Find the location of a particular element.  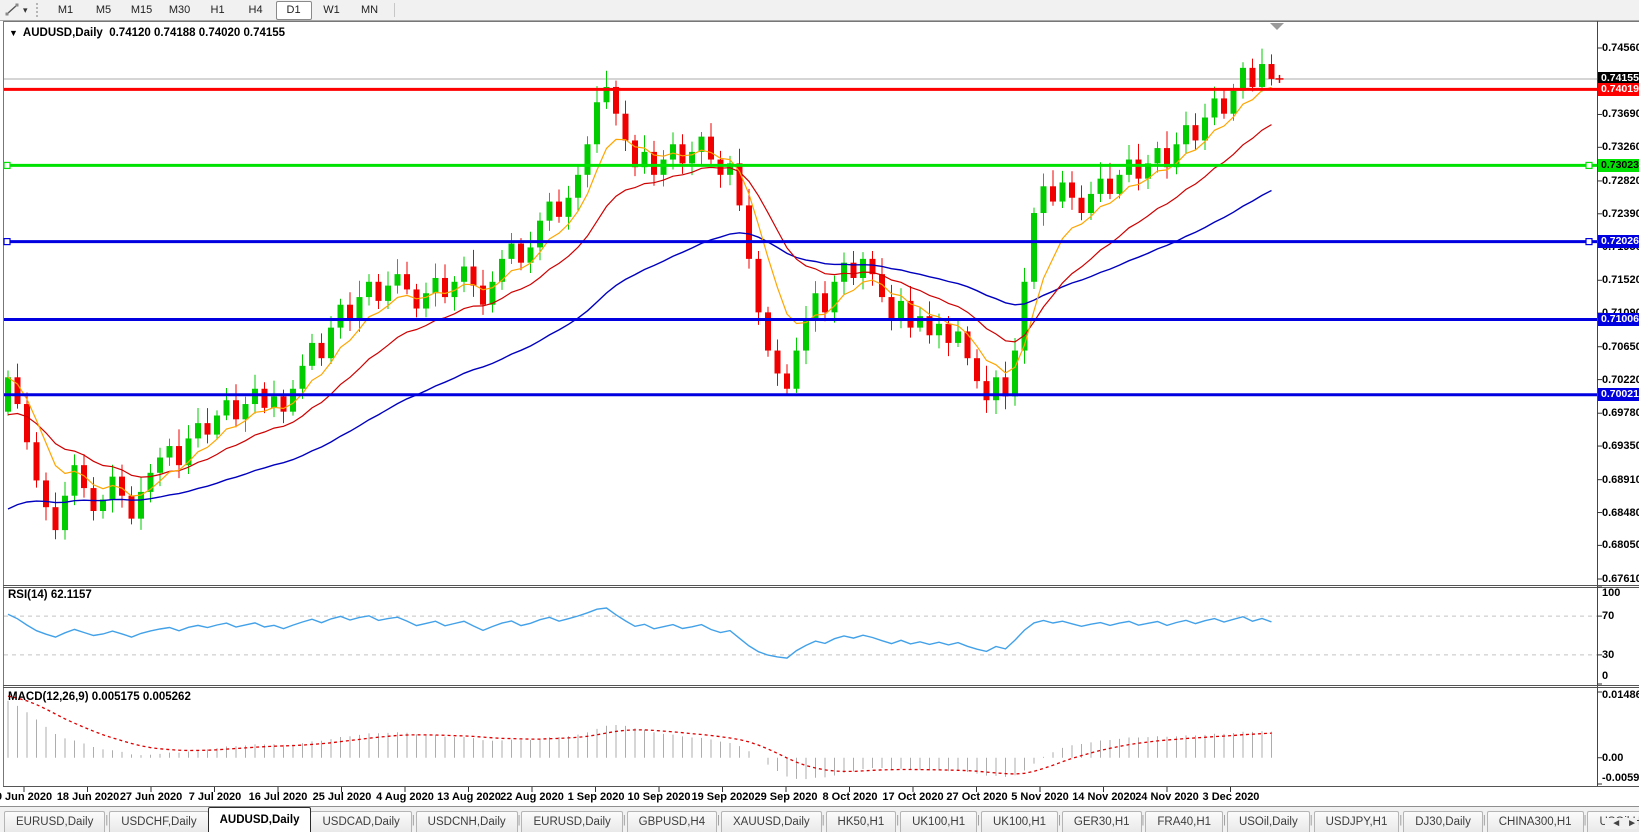

chart-tab-fra40-h1: FRA40,H1 is located at coordinates (1184, 821).